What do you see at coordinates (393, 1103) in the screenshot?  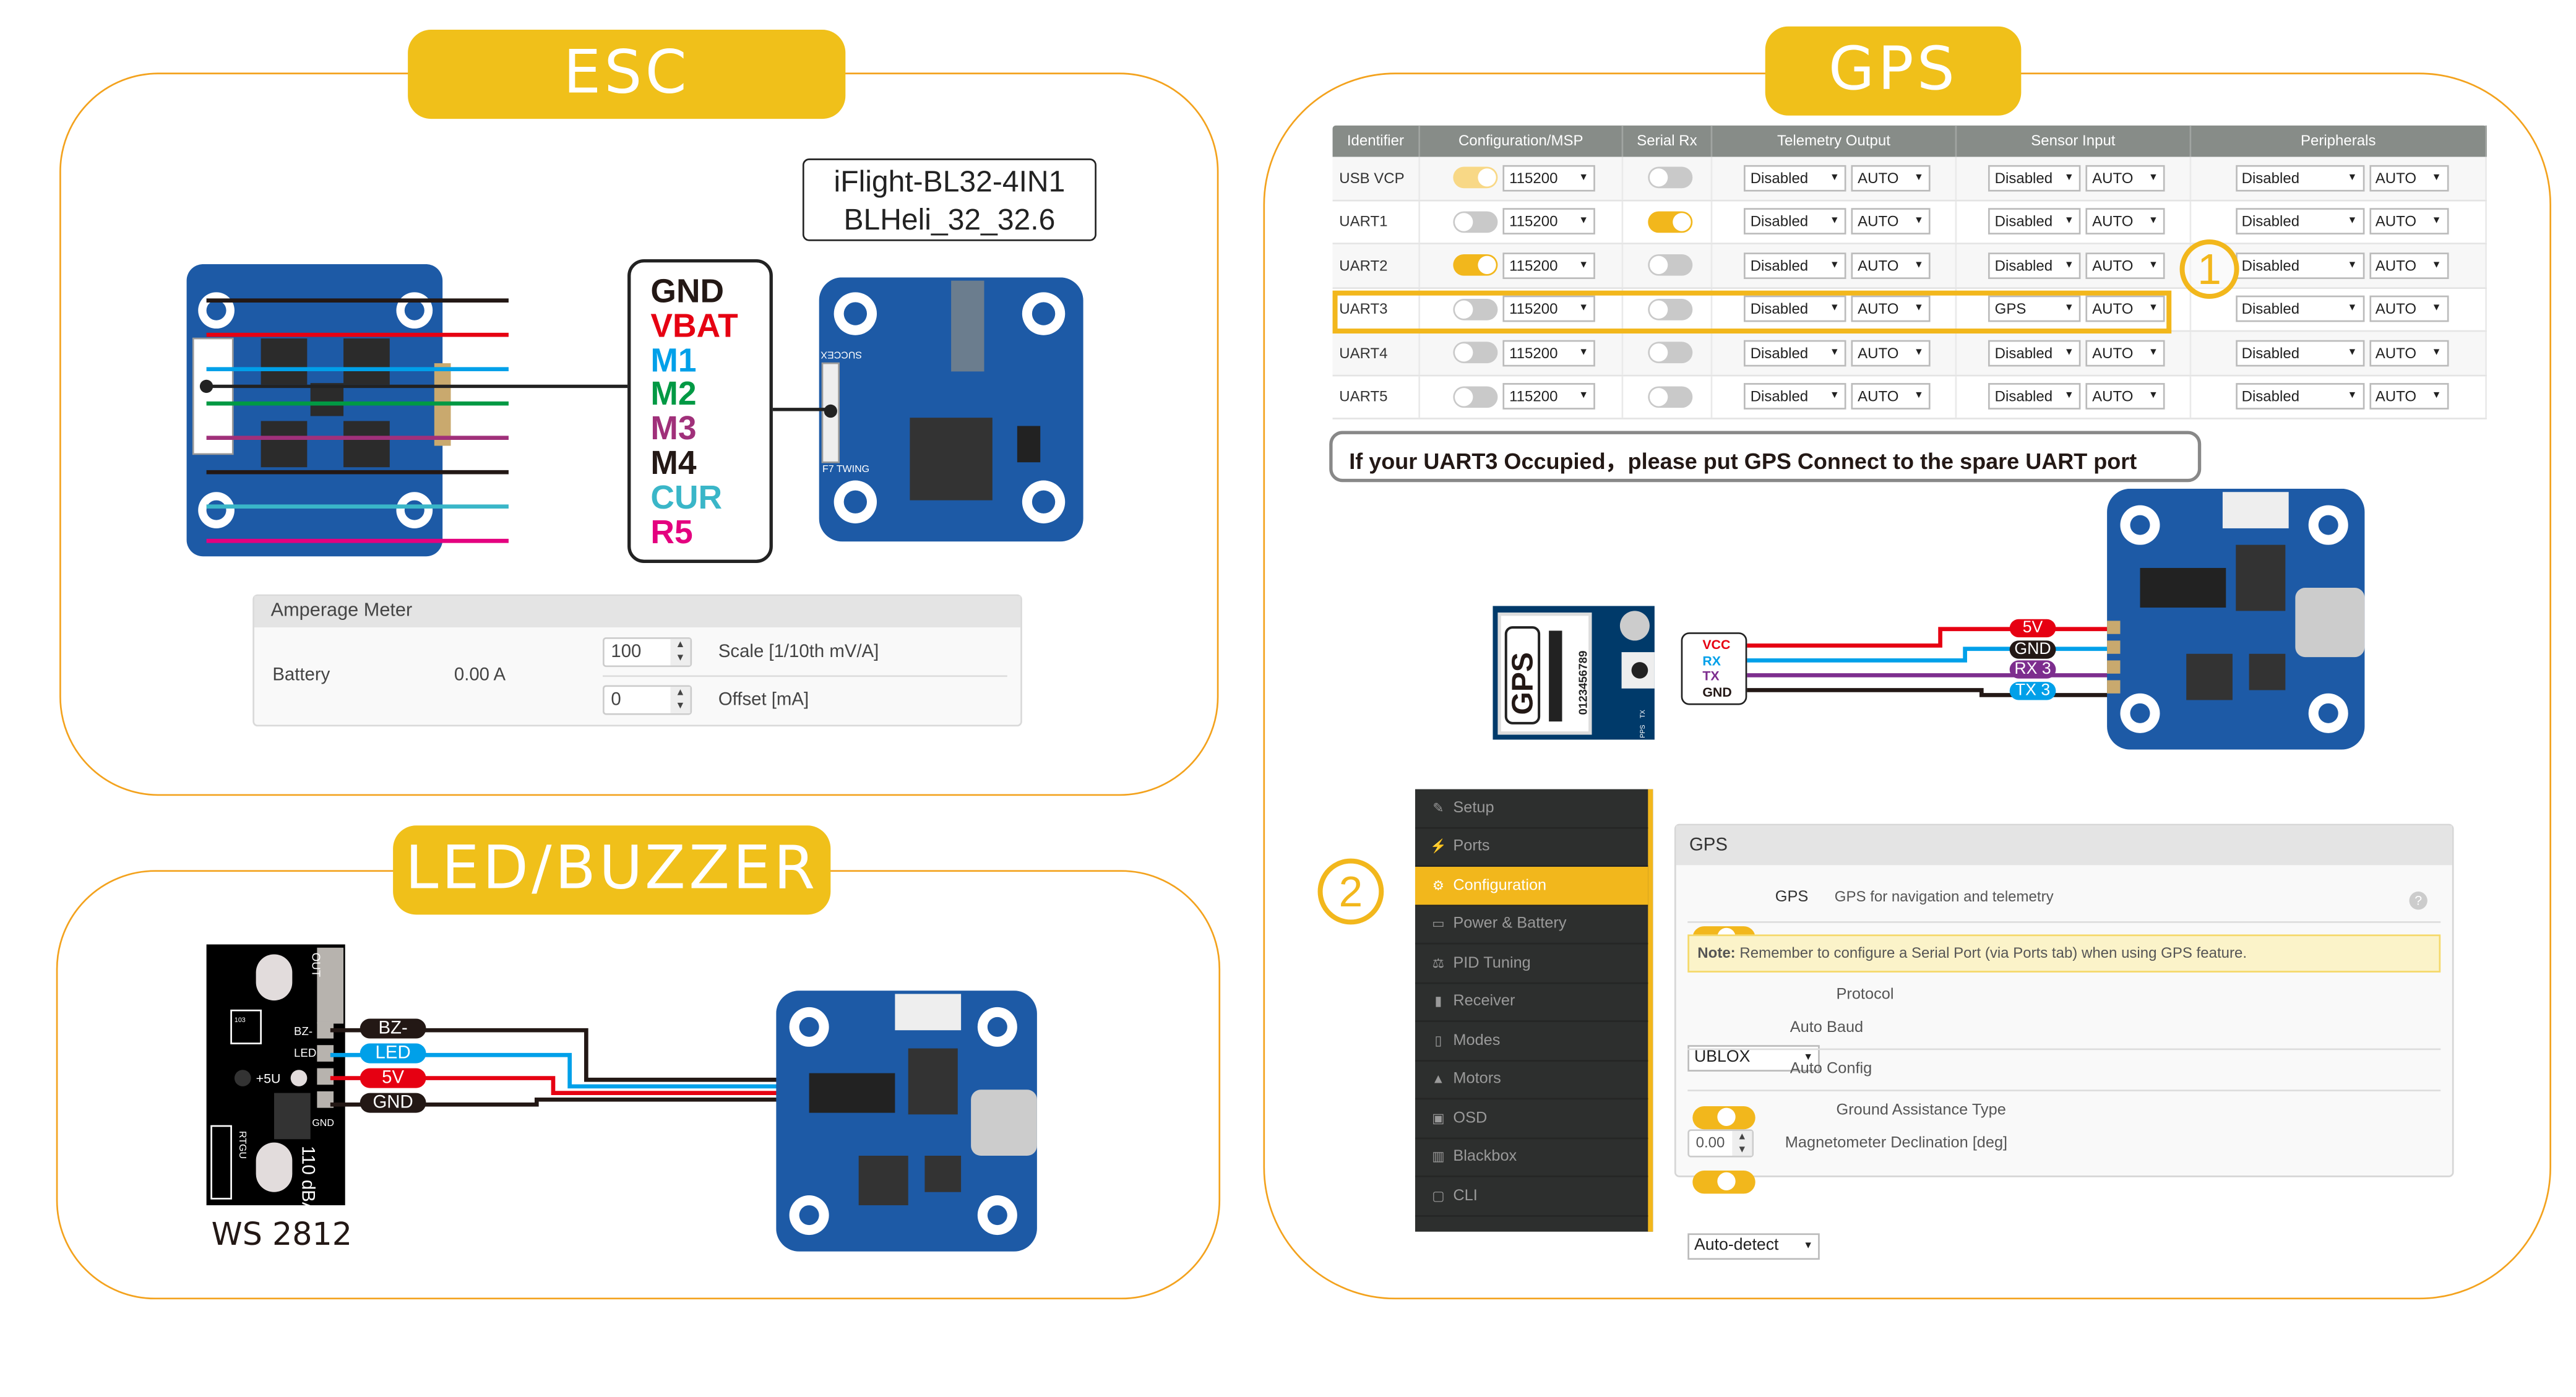 I see `led-wire-label: GND` at bounding box center [393, 1103].